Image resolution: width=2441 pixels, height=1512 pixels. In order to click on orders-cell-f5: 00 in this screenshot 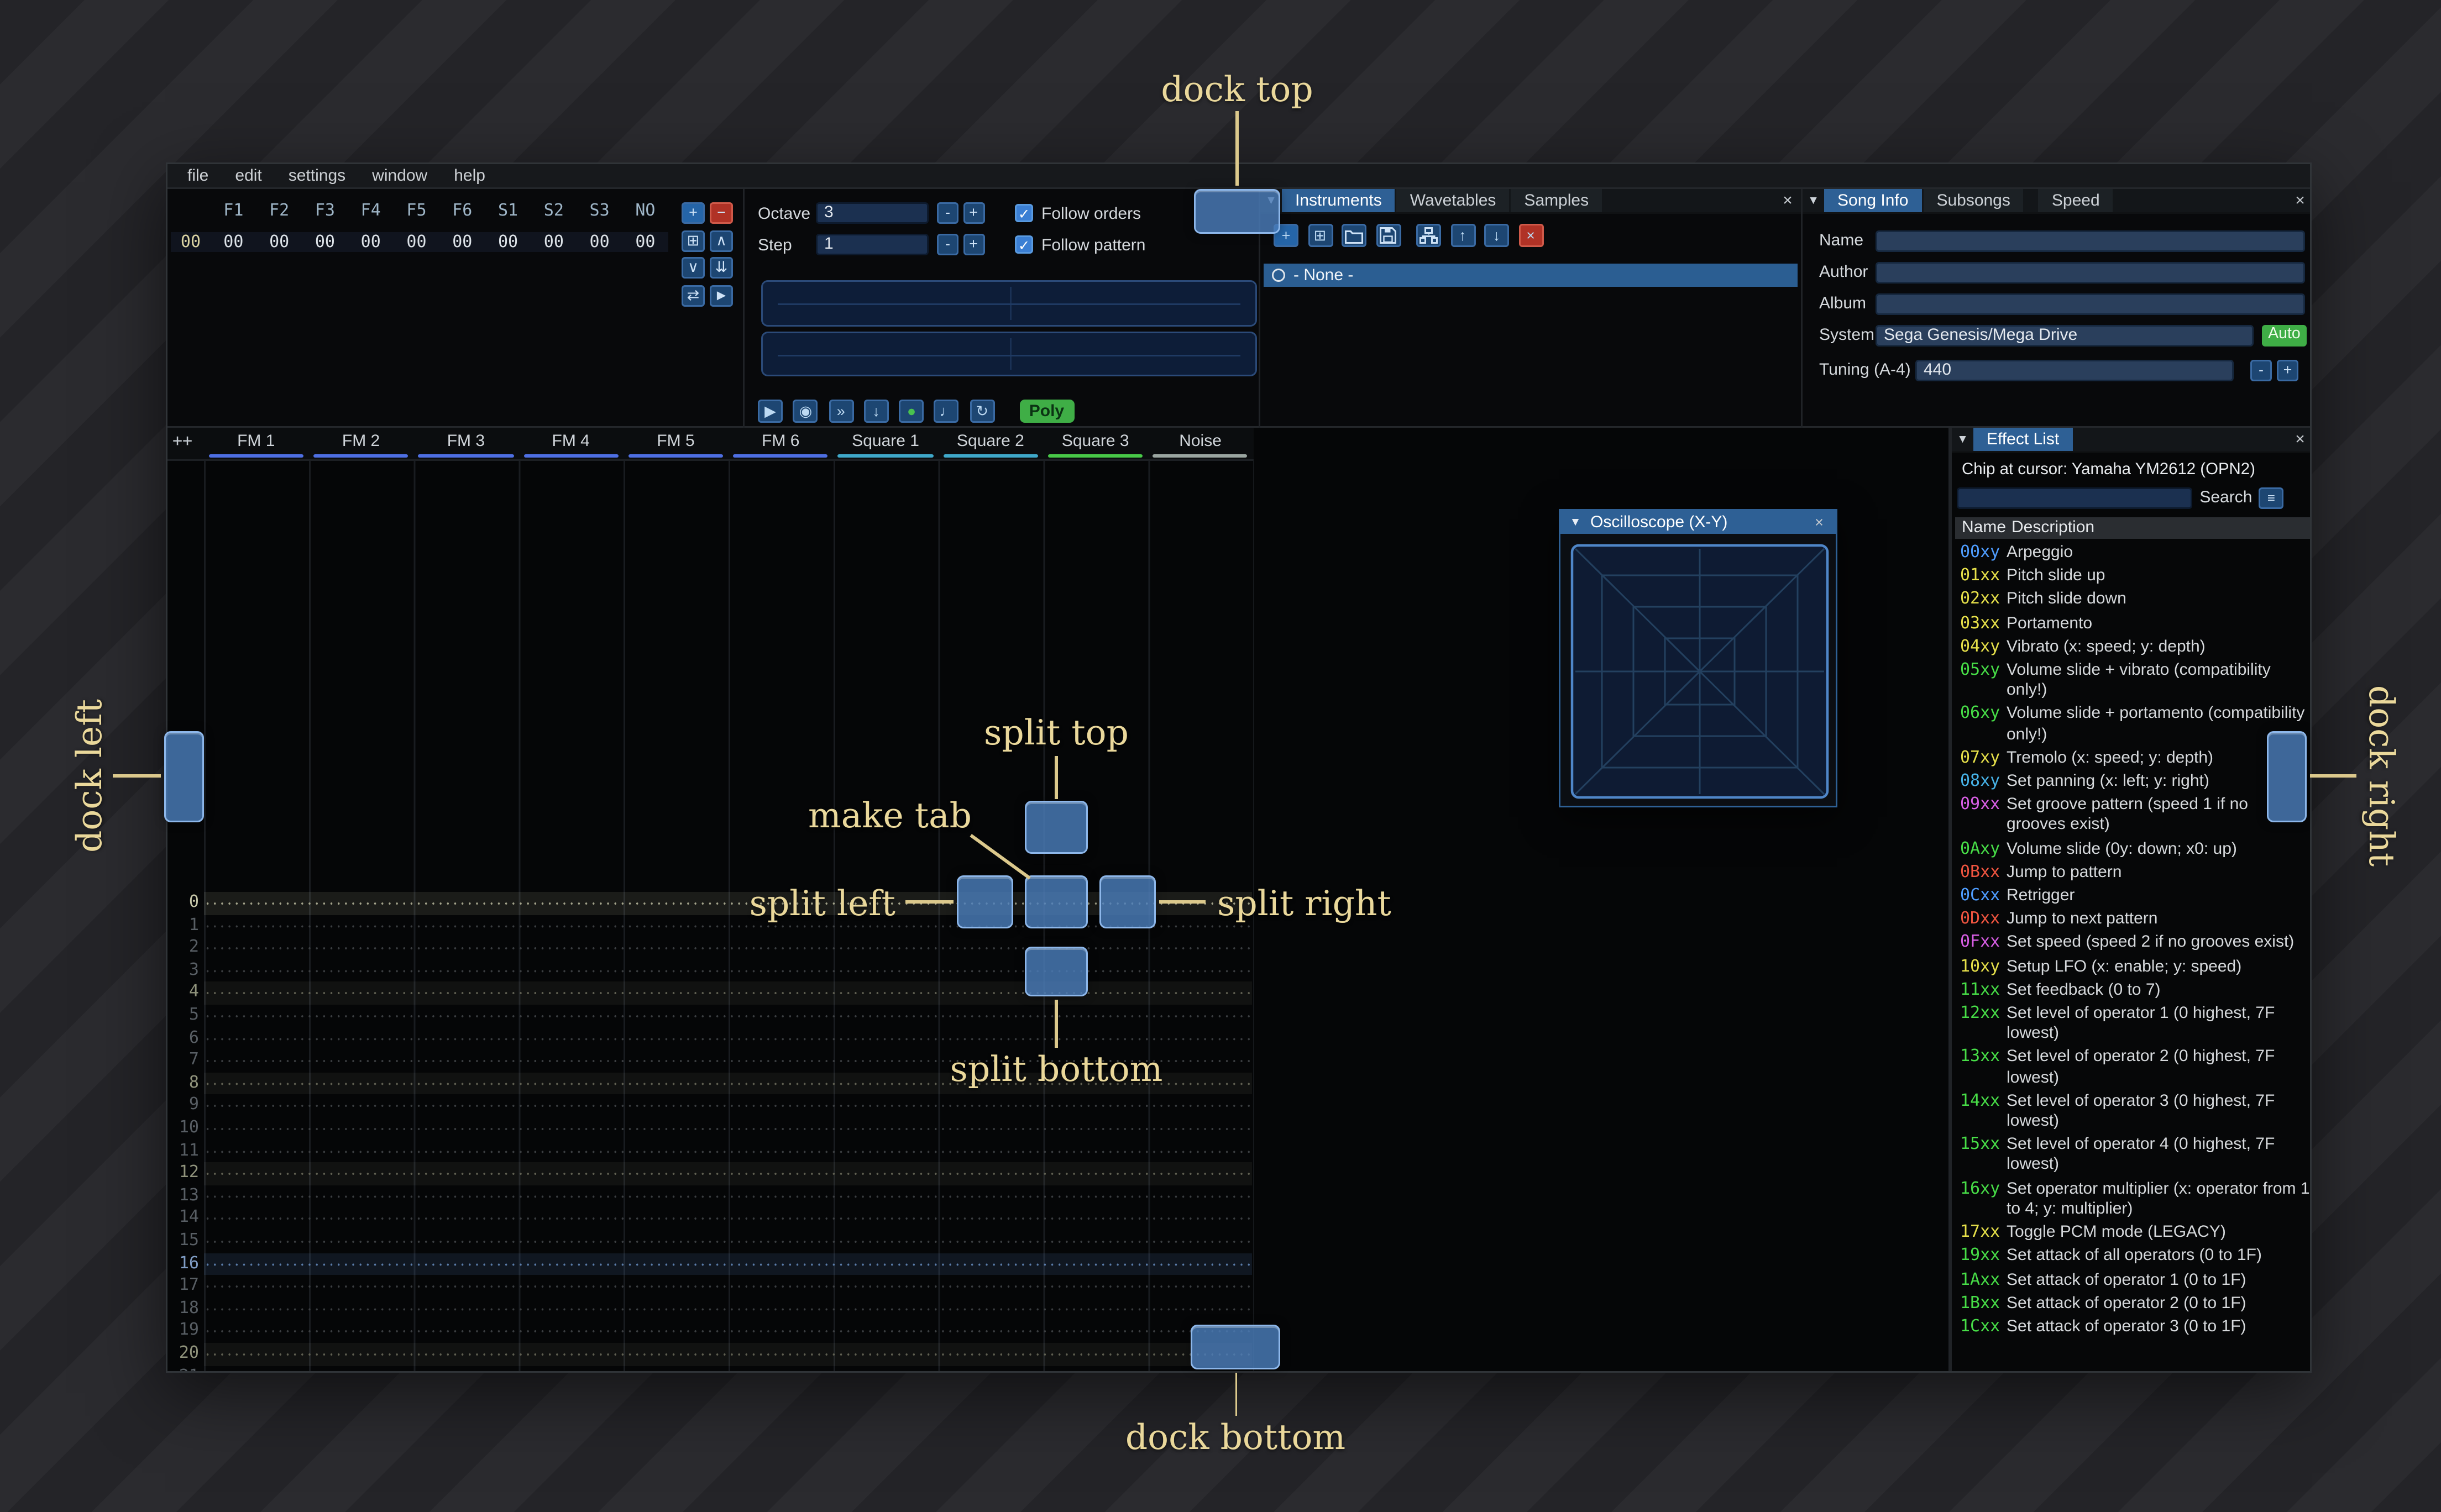, I will do `click(416, 242)`.